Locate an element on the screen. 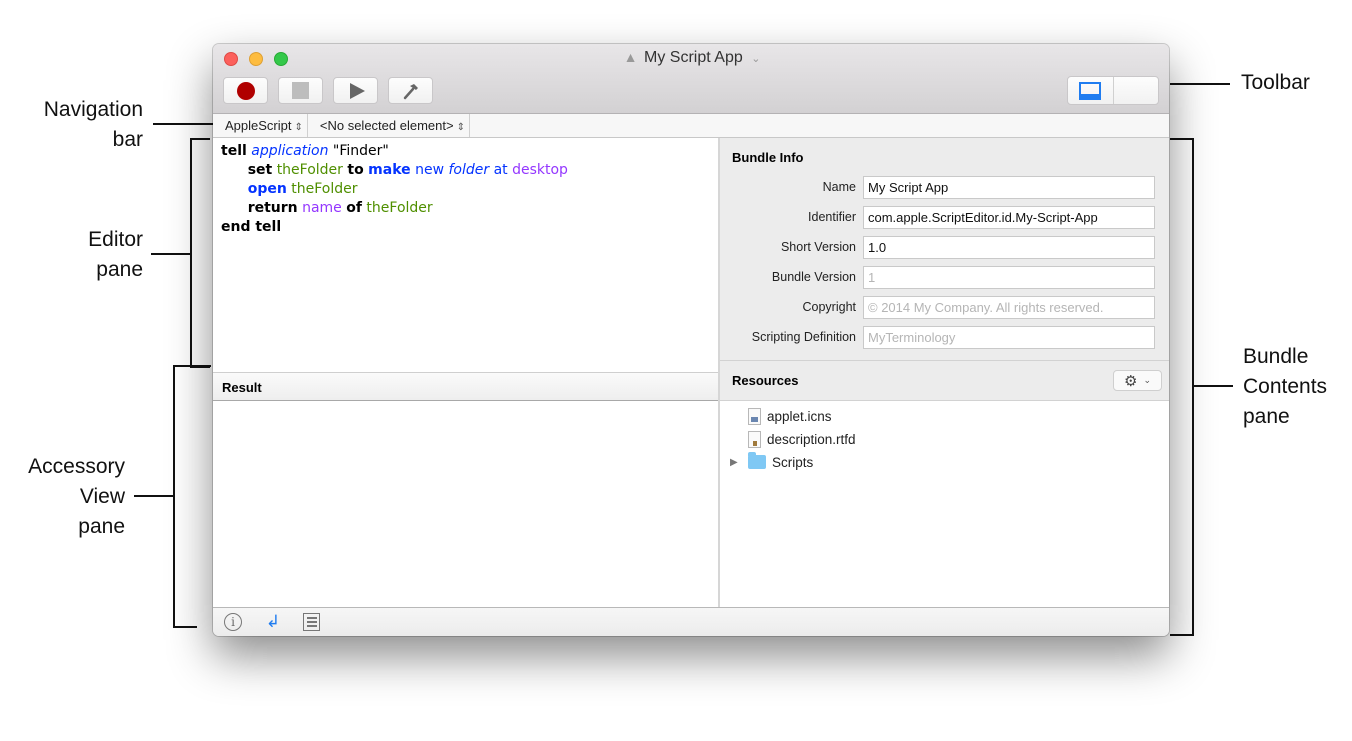 Image resolution: width=1352 pixels, height=741 pixels. result-title: Result is located at coordinates (242, 387).